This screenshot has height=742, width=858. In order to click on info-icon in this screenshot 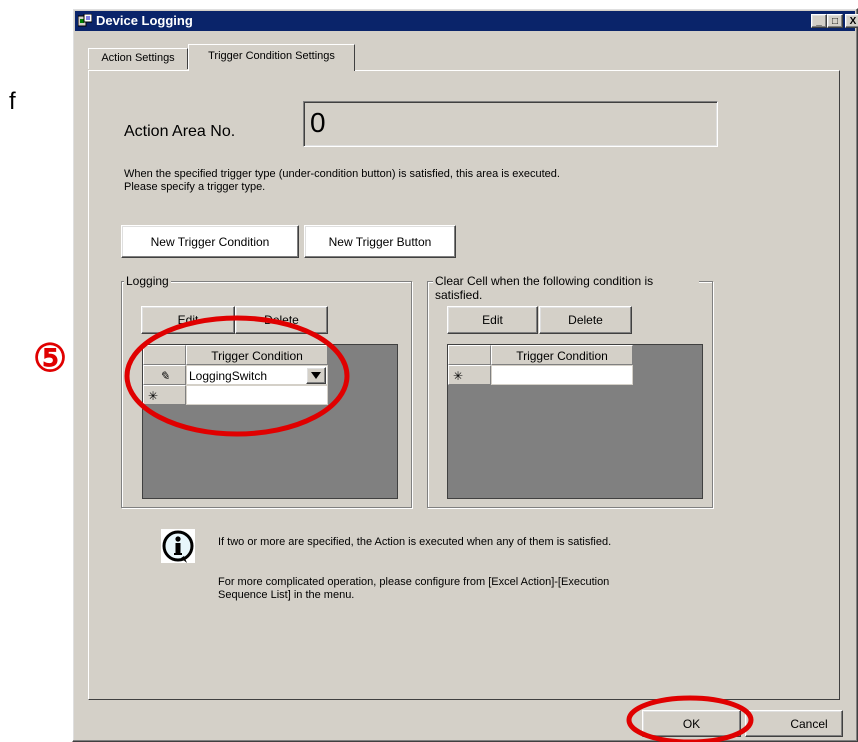, I will do `click(178, 546)`.